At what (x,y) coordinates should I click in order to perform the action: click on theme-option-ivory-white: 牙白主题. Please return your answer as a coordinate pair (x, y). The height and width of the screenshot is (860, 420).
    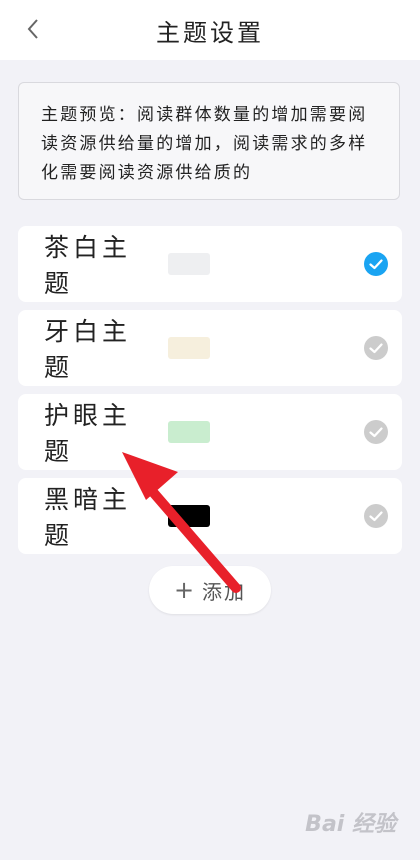
    Looking at the image, I should click on (210, 348).